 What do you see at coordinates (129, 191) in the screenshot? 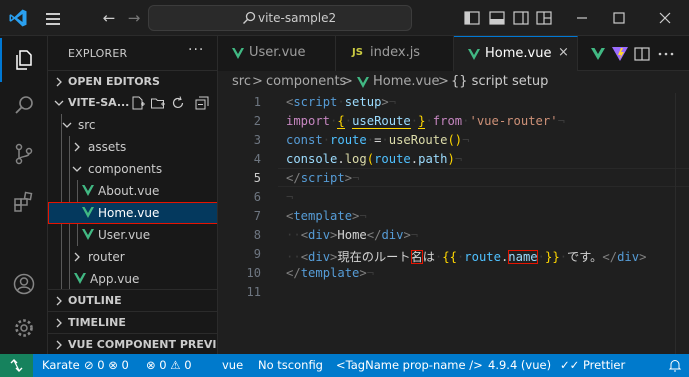
I see `file-label: About.vue` at bounding box center [129, 191].